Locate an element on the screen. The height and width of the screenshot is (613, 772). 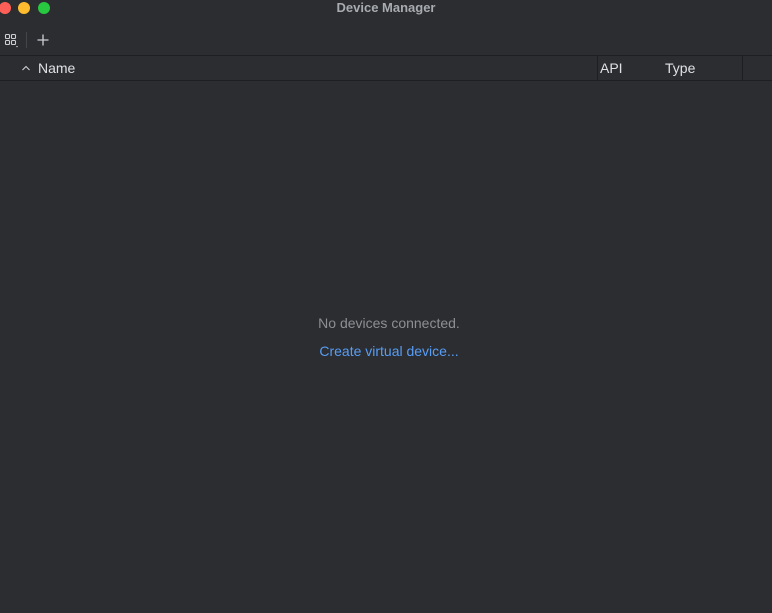
group-grid-icon is located at coordinates (11, 40).